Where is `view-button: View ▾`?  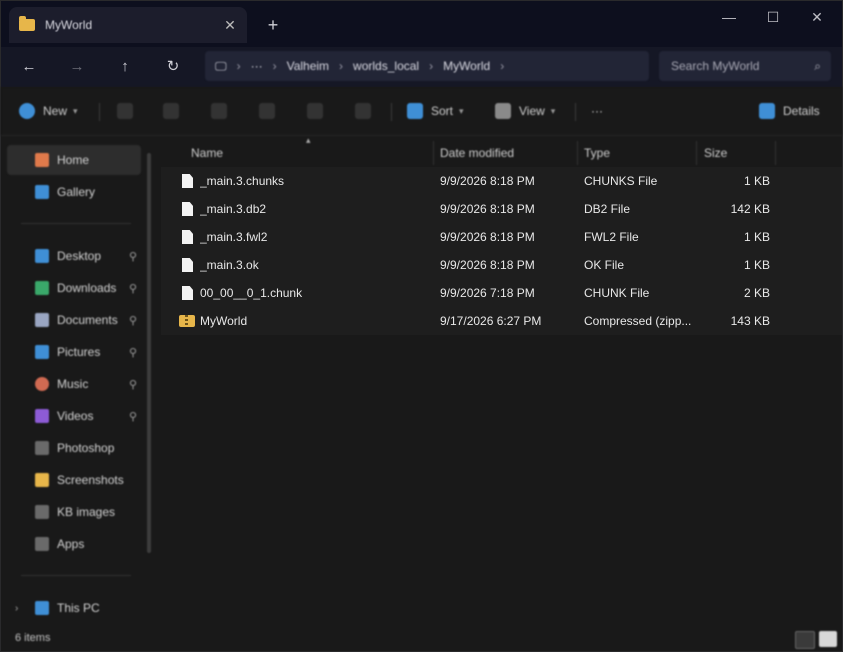 view-button: View ▾ is located at coordinates (525, 111).